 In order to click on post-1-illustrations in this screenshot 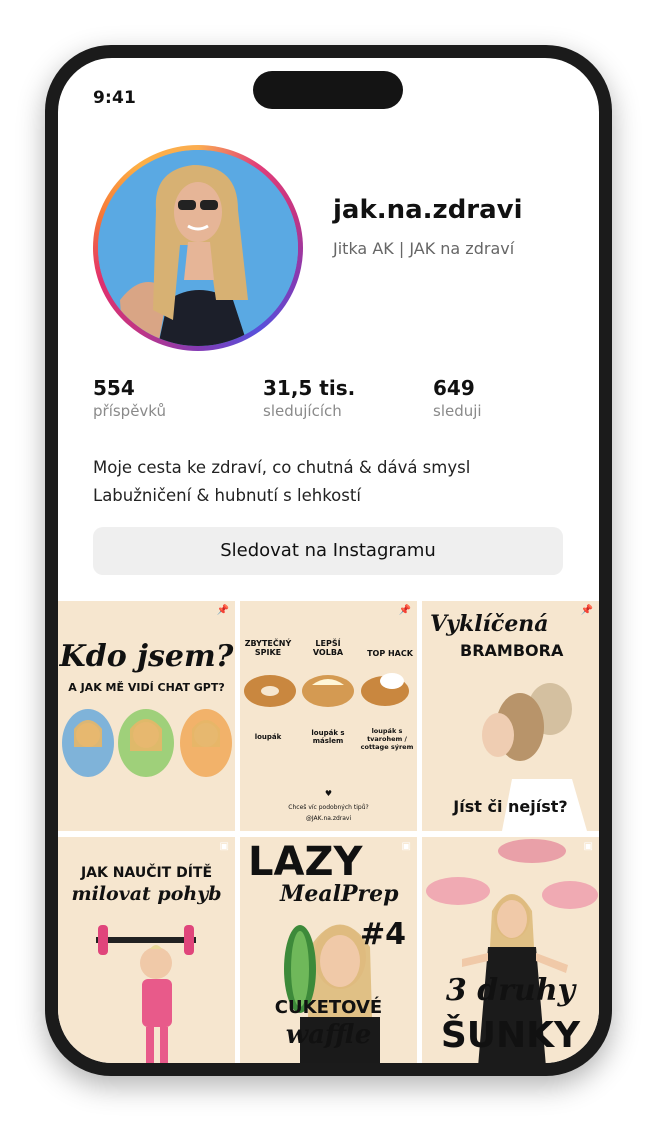, I will do `click(147, 743)`.